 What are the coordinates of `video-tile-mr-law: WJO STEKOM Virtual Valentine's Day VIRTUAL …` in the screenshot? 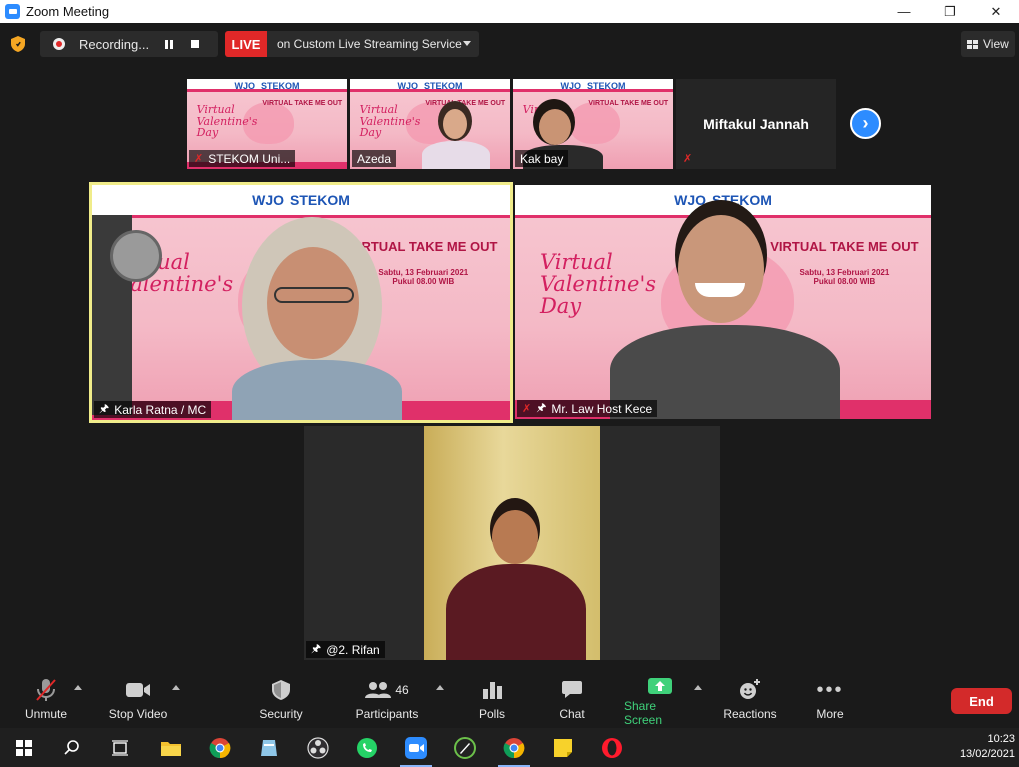 It's located at (723, 302).